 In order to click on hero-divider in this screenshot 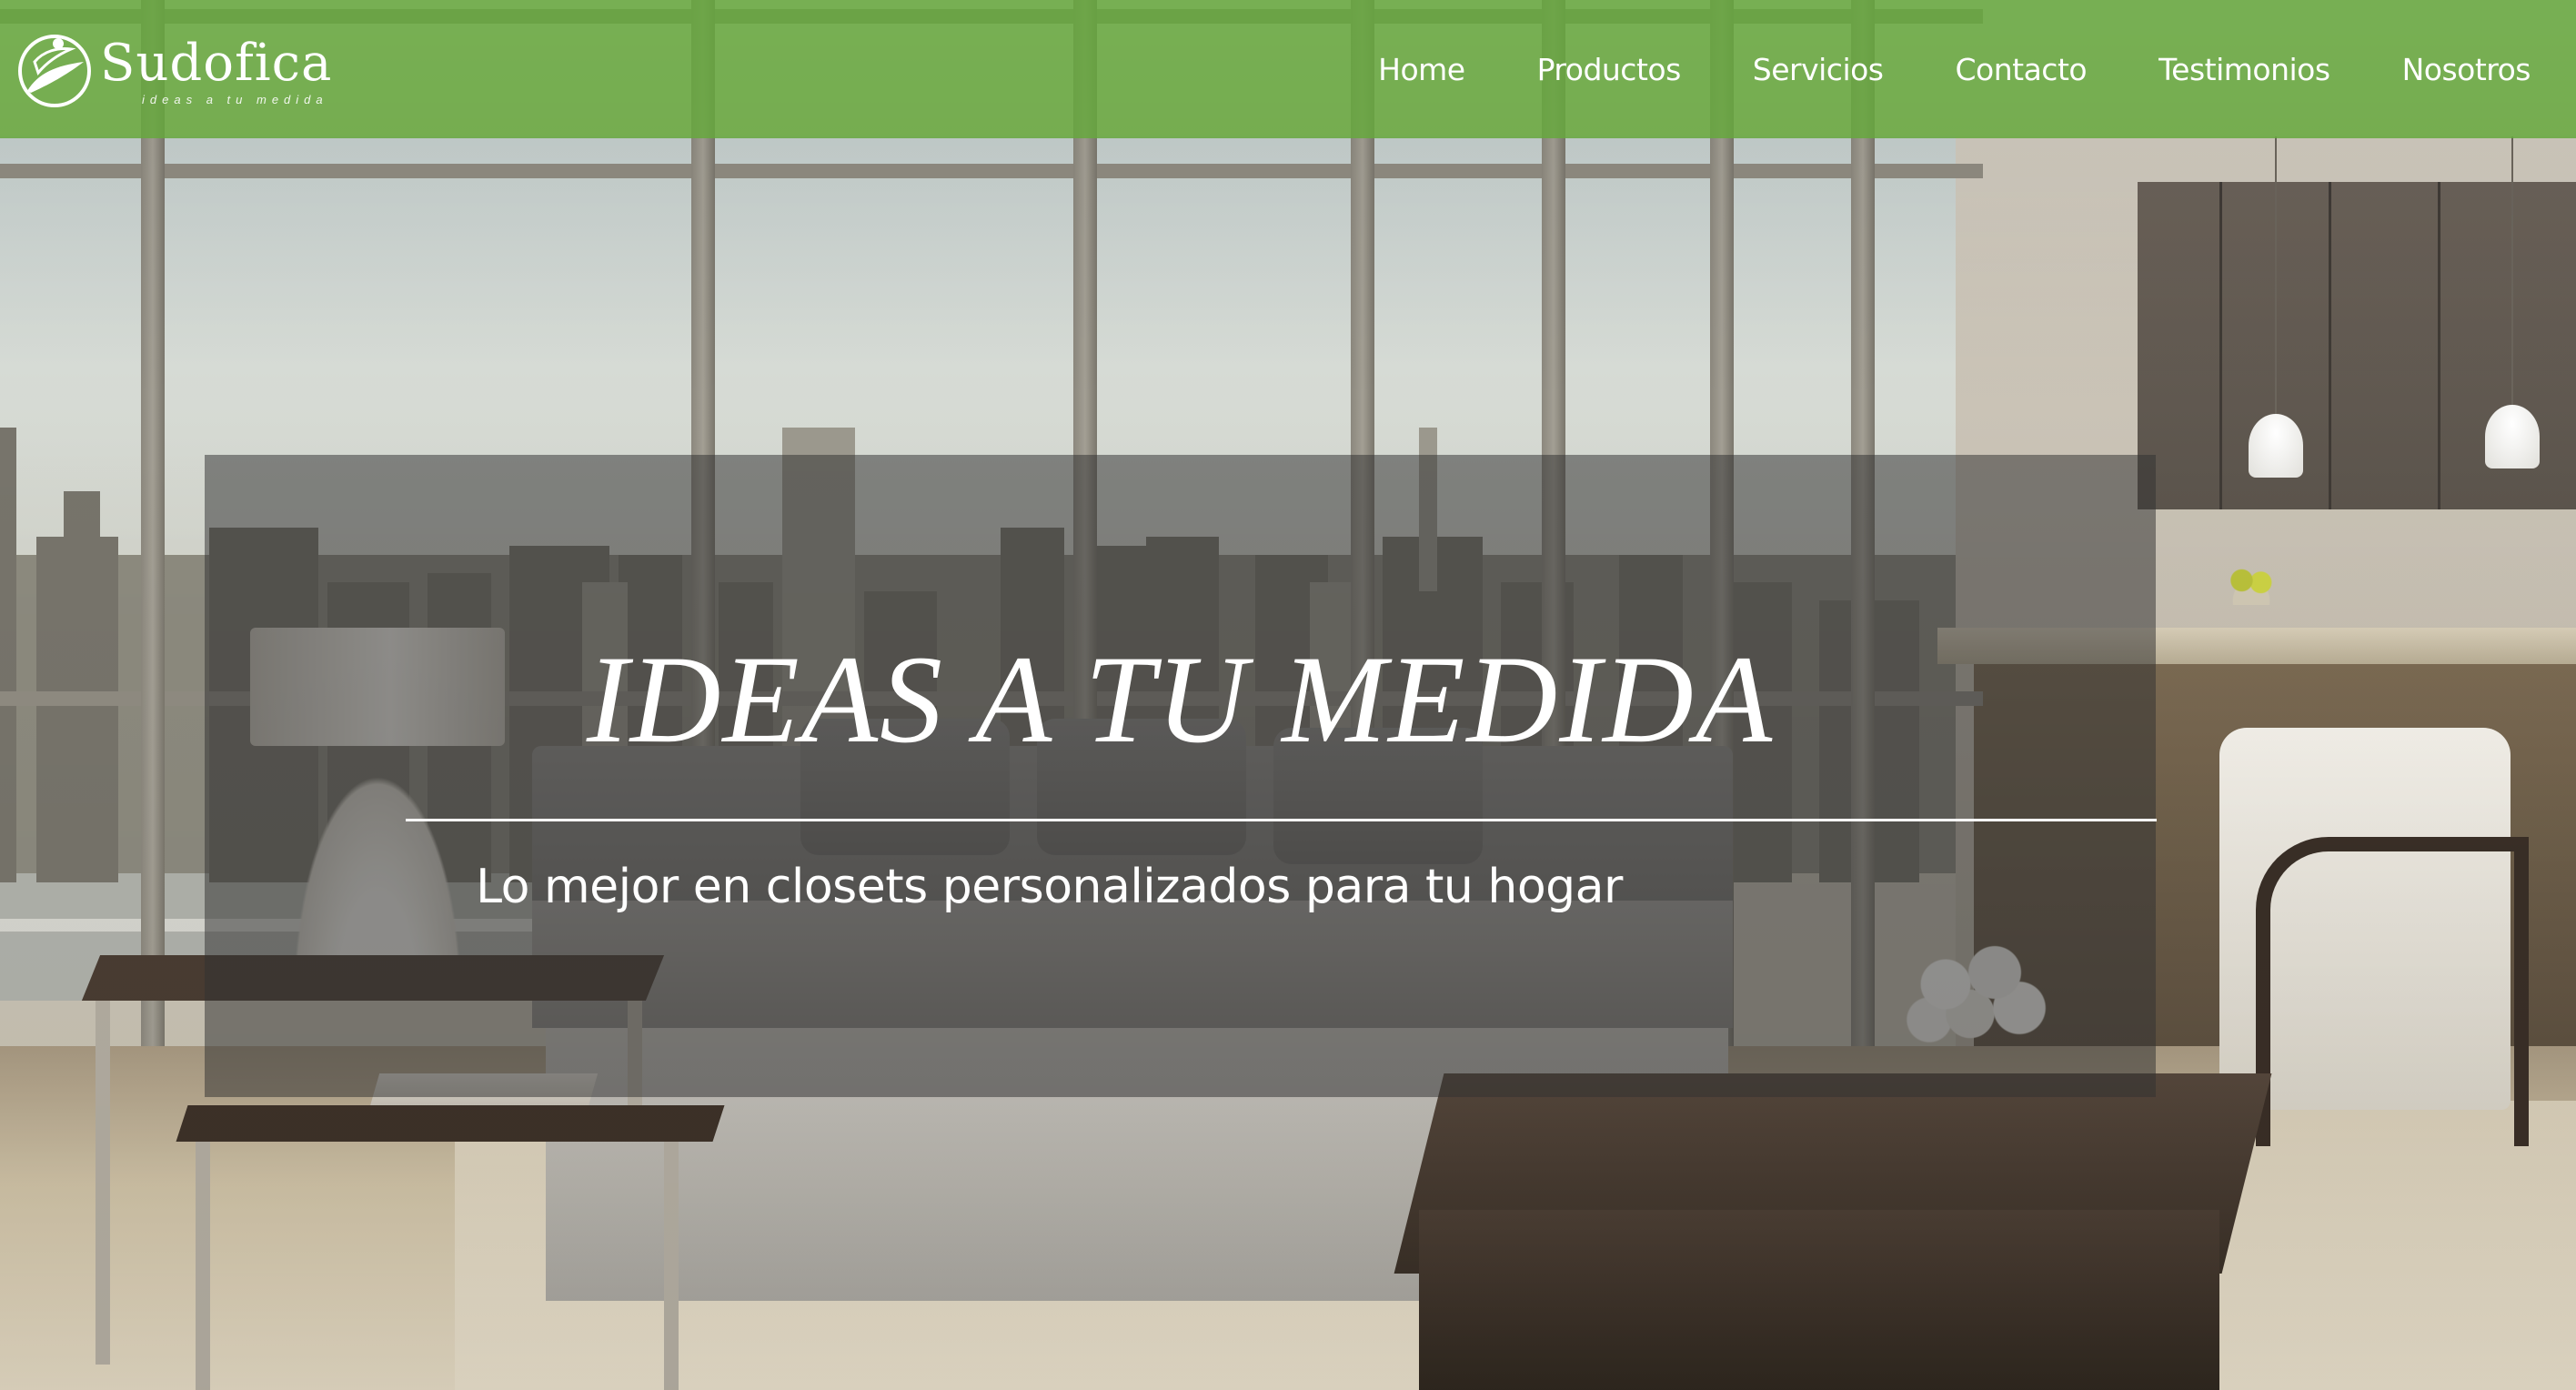, I will do `click(1281, 820)`.